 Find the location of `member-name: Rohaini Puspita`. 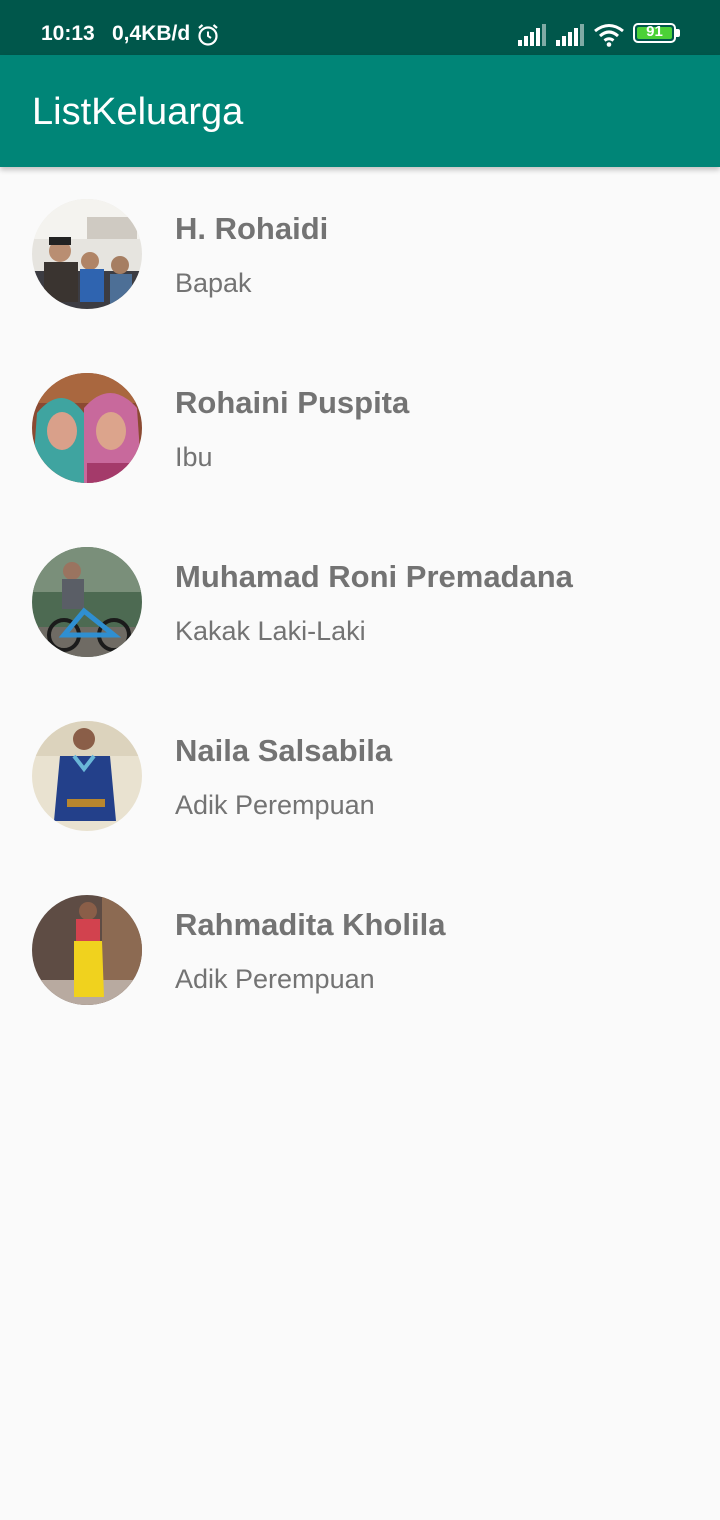

member-name: Rohaini Puspita is located at coordinates (292, 402).